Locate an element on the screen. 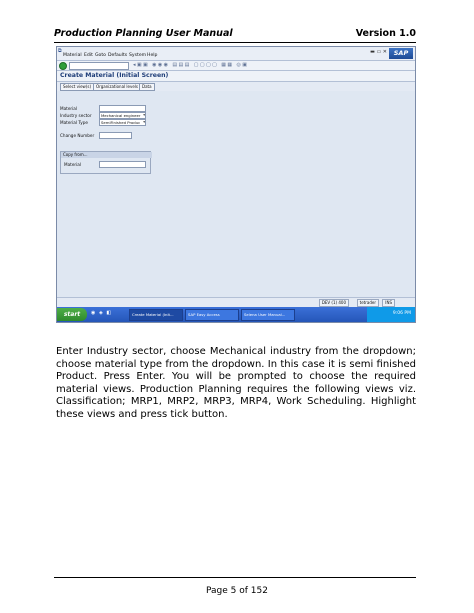 This screenshot has height=613, width=474. copy-material-input is located at coordinates (122, 164).